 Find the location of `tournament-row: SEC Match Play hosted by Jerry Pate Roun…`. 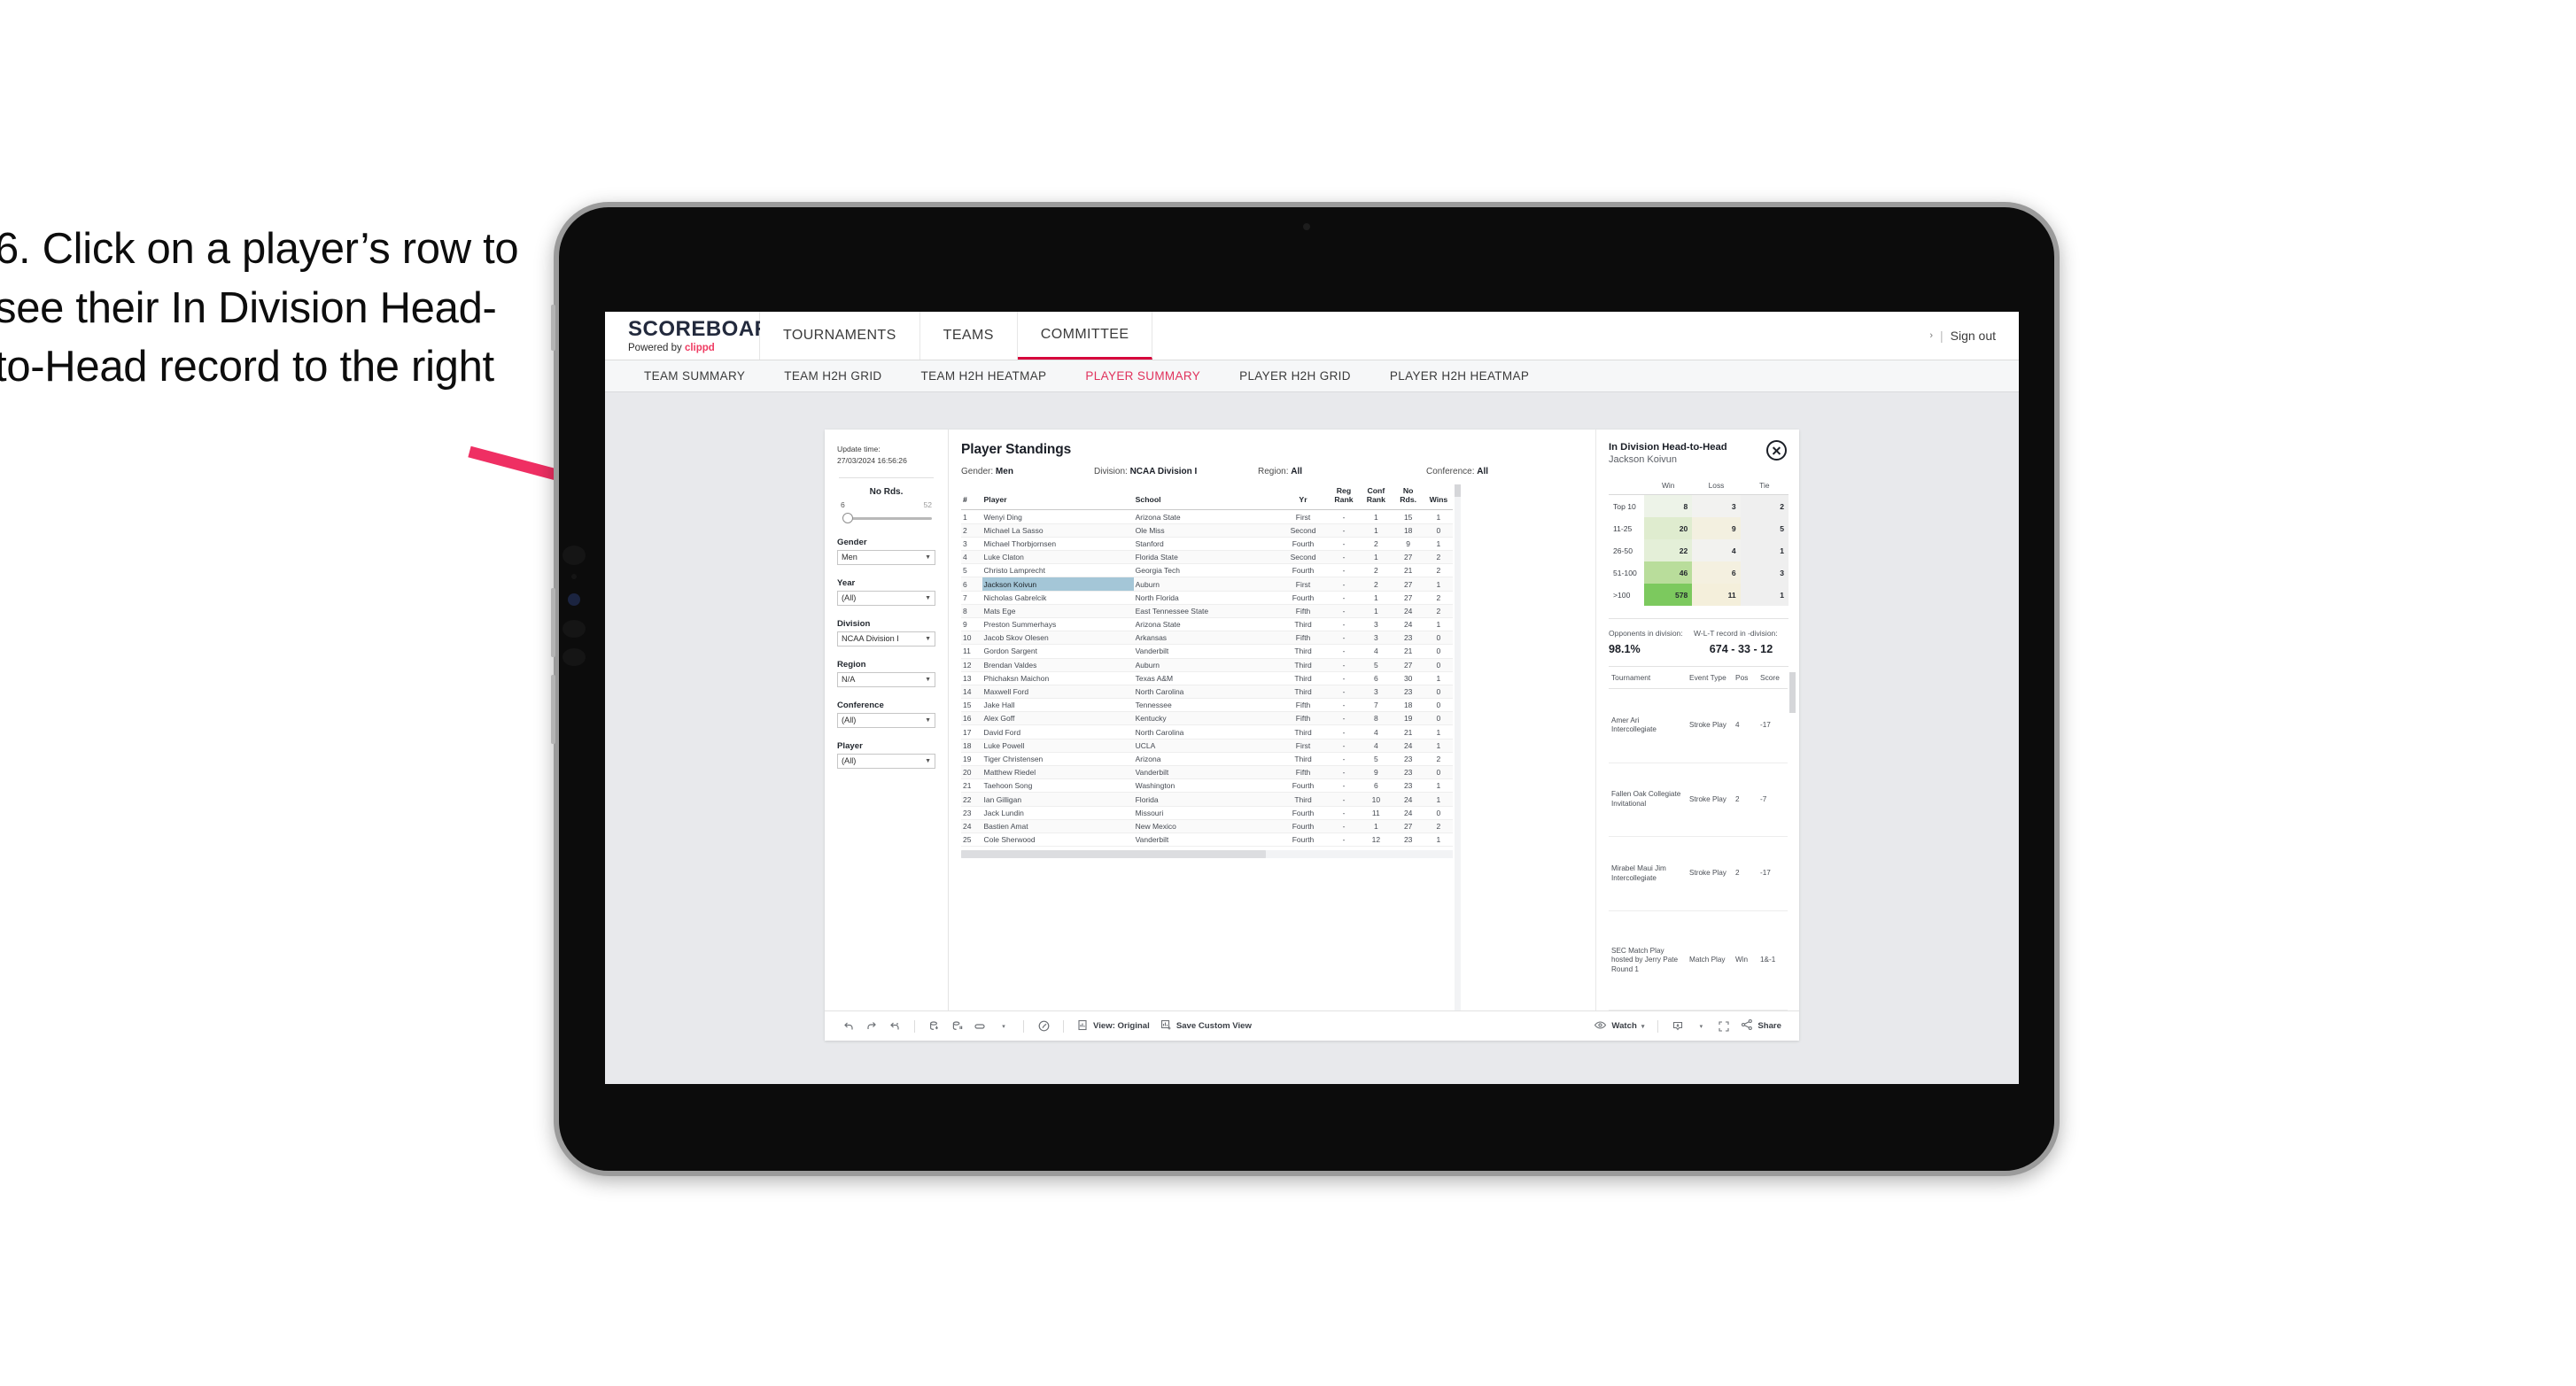

tournament-row: SEC Match Play hosted by Jerry Pate Roun… is located at coordinates (1698, 961).